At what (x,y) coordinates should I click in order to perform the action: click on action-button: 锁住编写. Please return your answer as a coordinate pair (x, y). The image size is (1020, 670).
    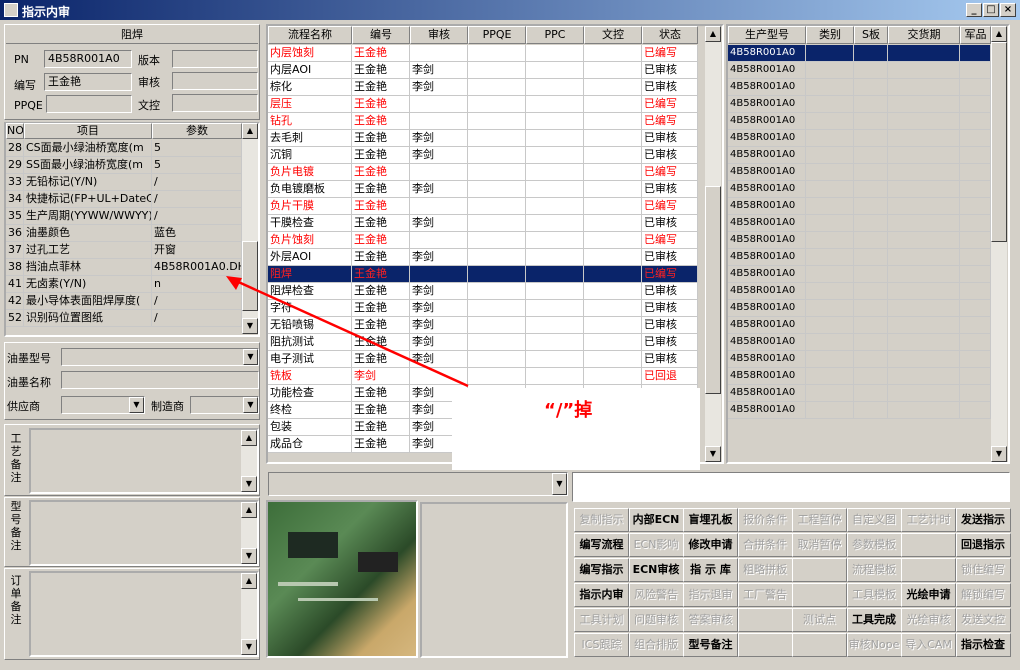
    Looking at the image, I should click on (983, 570).